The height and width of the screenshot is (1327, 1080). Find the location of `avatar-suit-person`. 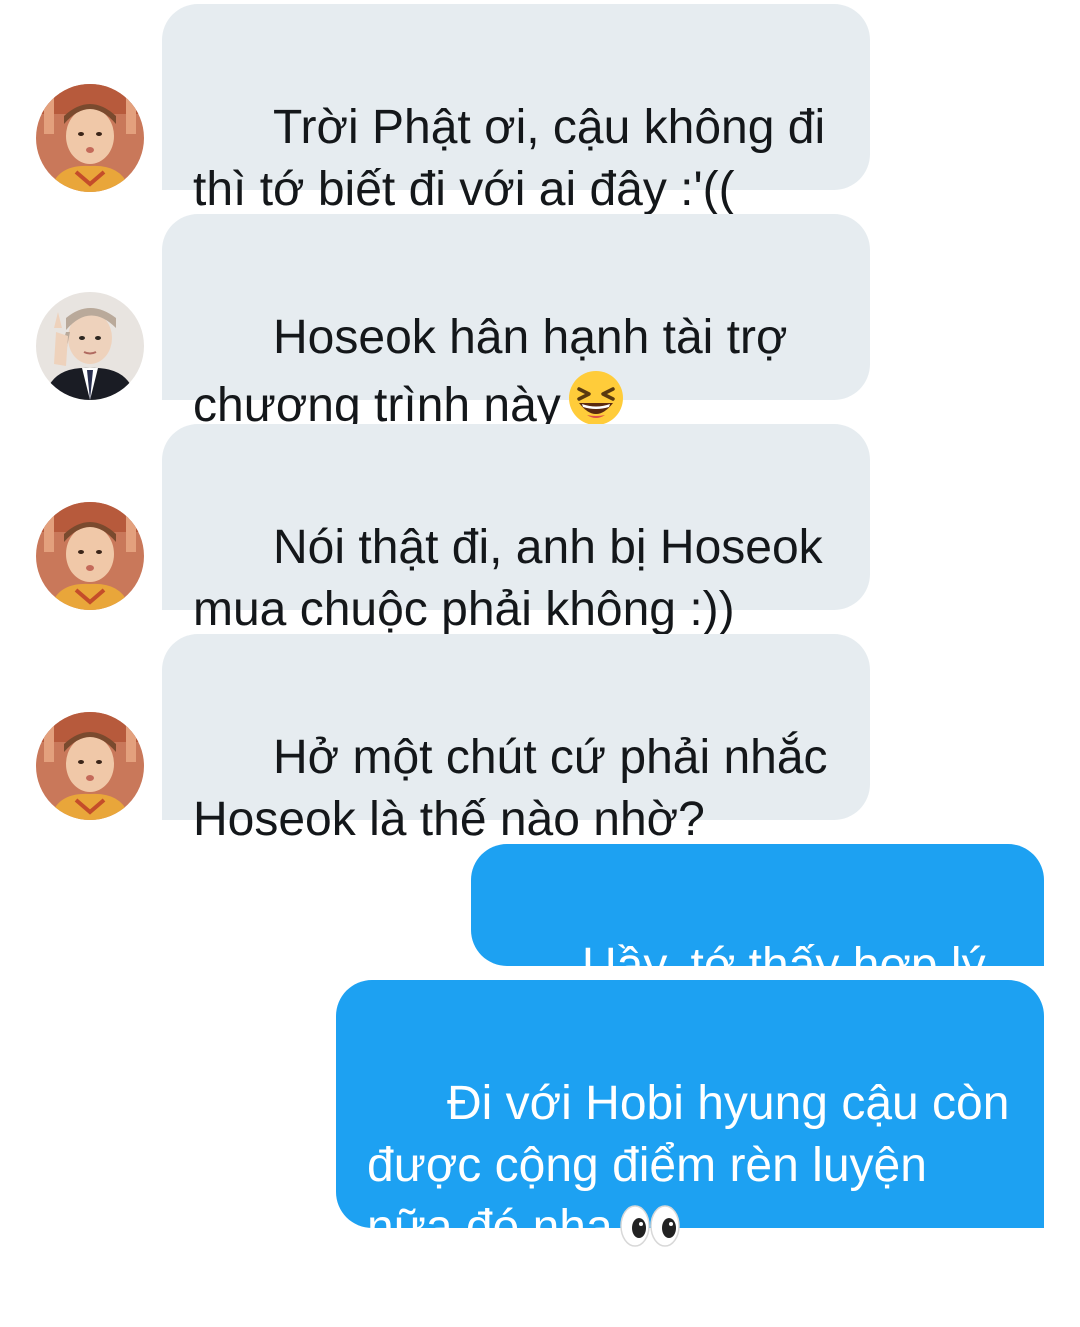

avatar-suit-person is located at coordinates (90, 346).